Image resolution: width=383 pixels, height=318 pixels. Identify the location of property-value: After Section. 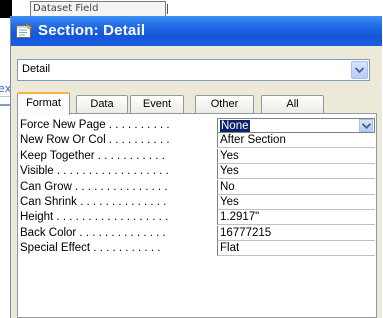
(296, 141).